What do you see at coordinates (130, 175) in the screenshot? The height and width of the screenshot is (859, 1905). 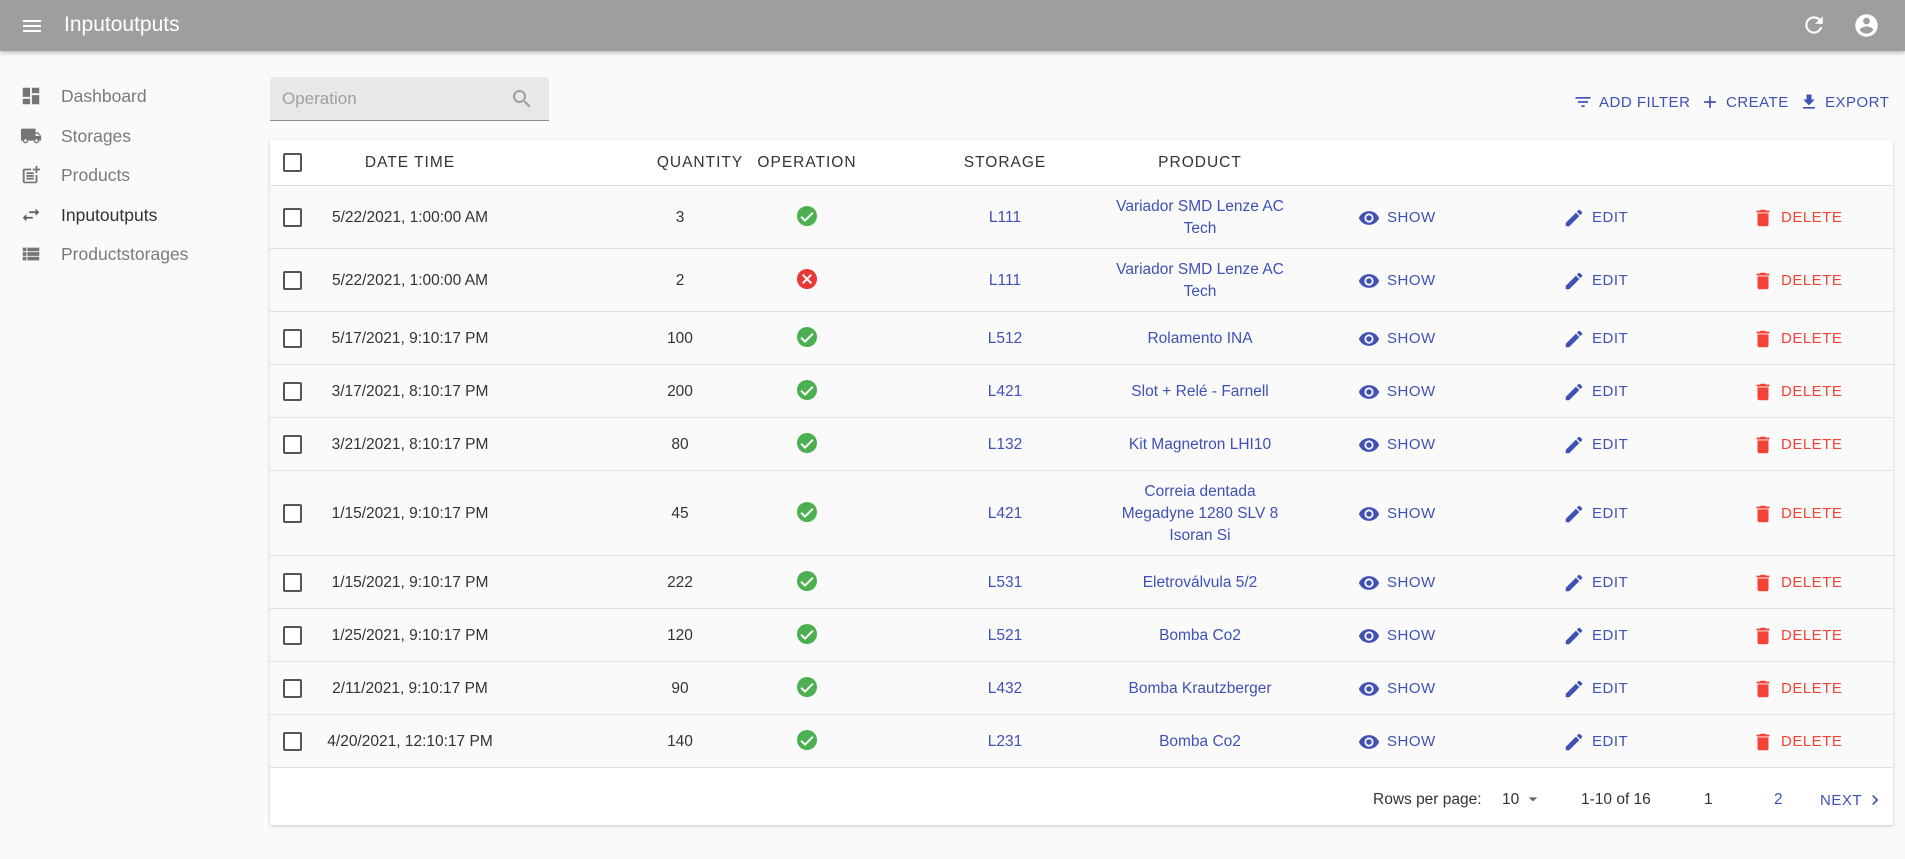 I see `sidebar-item-products: Products` at bounding box center [130, 175].